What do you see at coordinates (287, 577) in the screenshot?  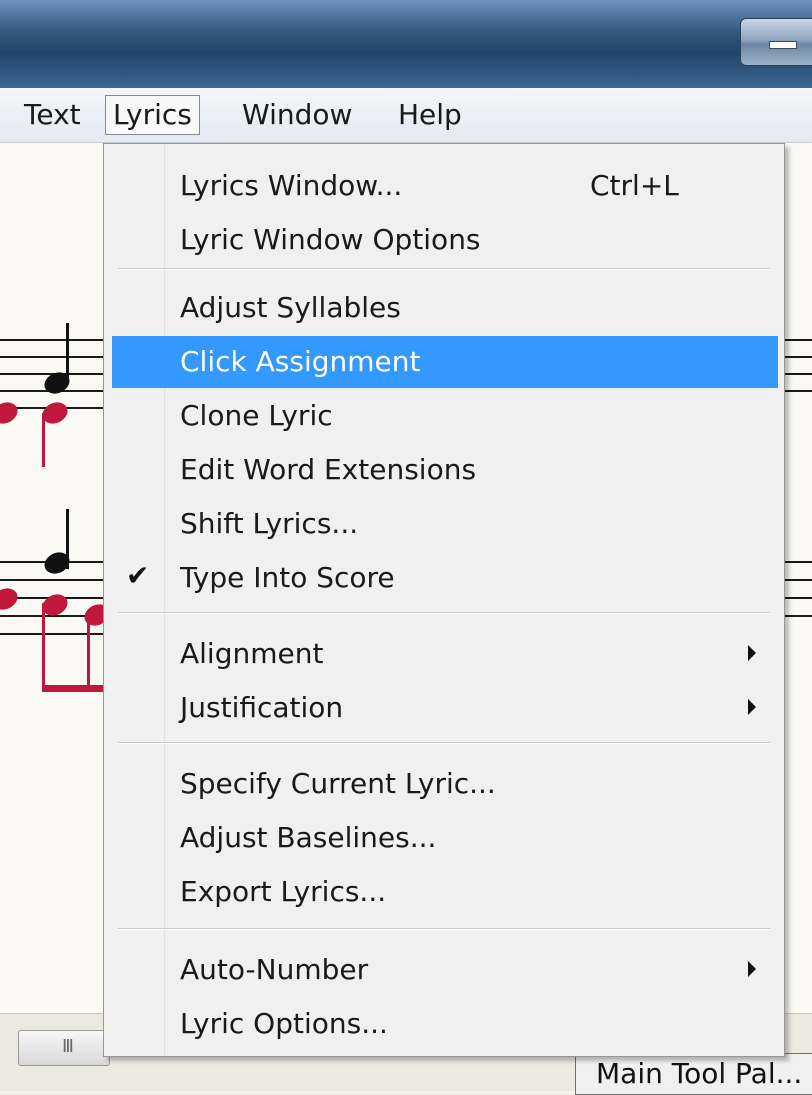 I see `menu-item-label: Type Into Score` at bounding box center [287, 577].